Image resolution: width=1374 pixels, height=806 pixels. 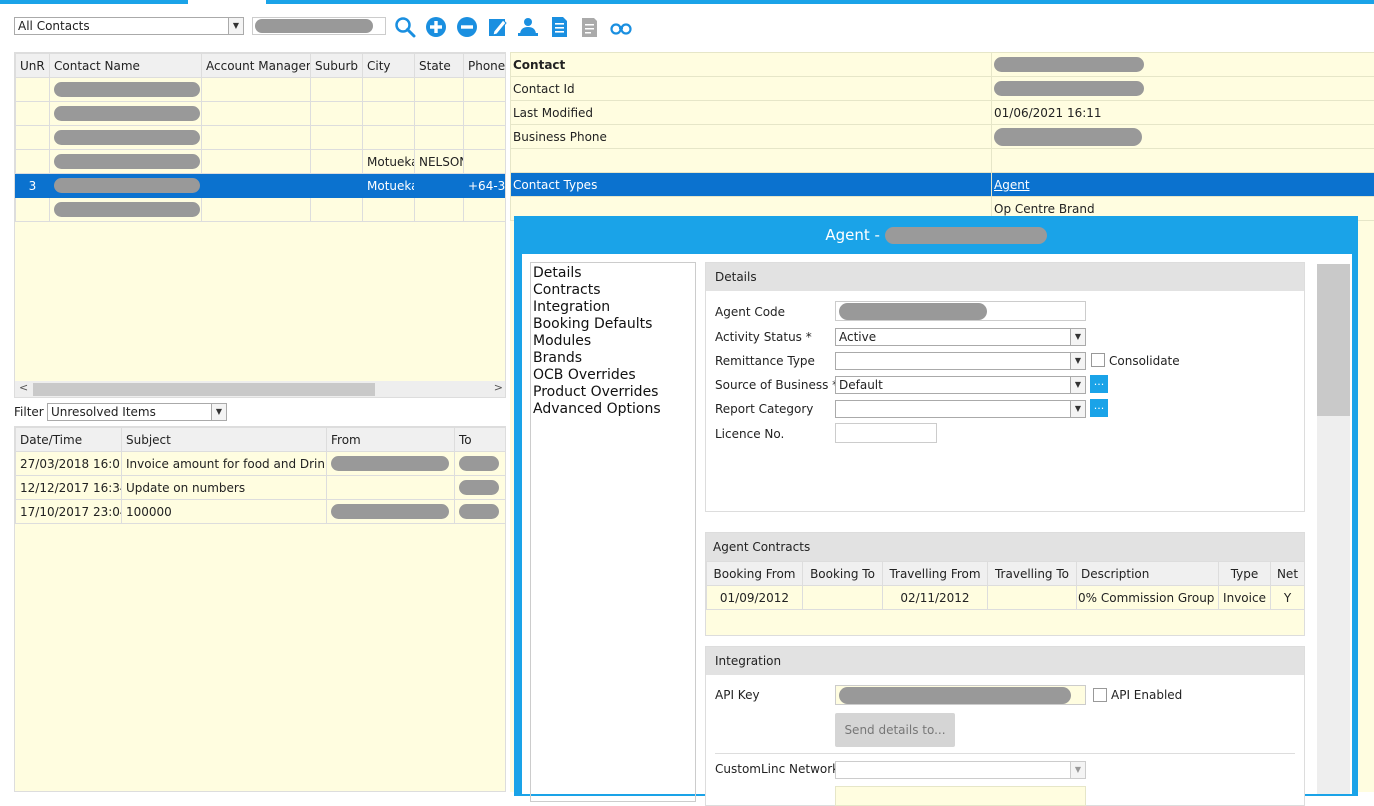 What do you see at coordinates (439, 66) in the screenshot?
I see `col-header-state: State` at bounding box center [439, 66].